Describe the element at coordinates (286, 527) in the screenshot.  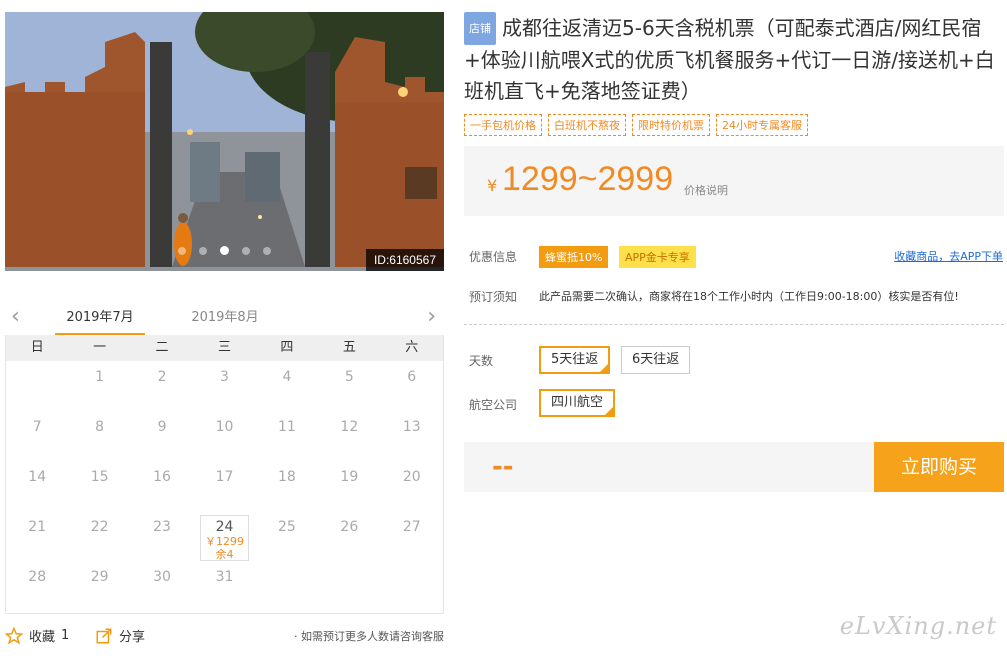
I see `calendar-day-number: 25` at that location.